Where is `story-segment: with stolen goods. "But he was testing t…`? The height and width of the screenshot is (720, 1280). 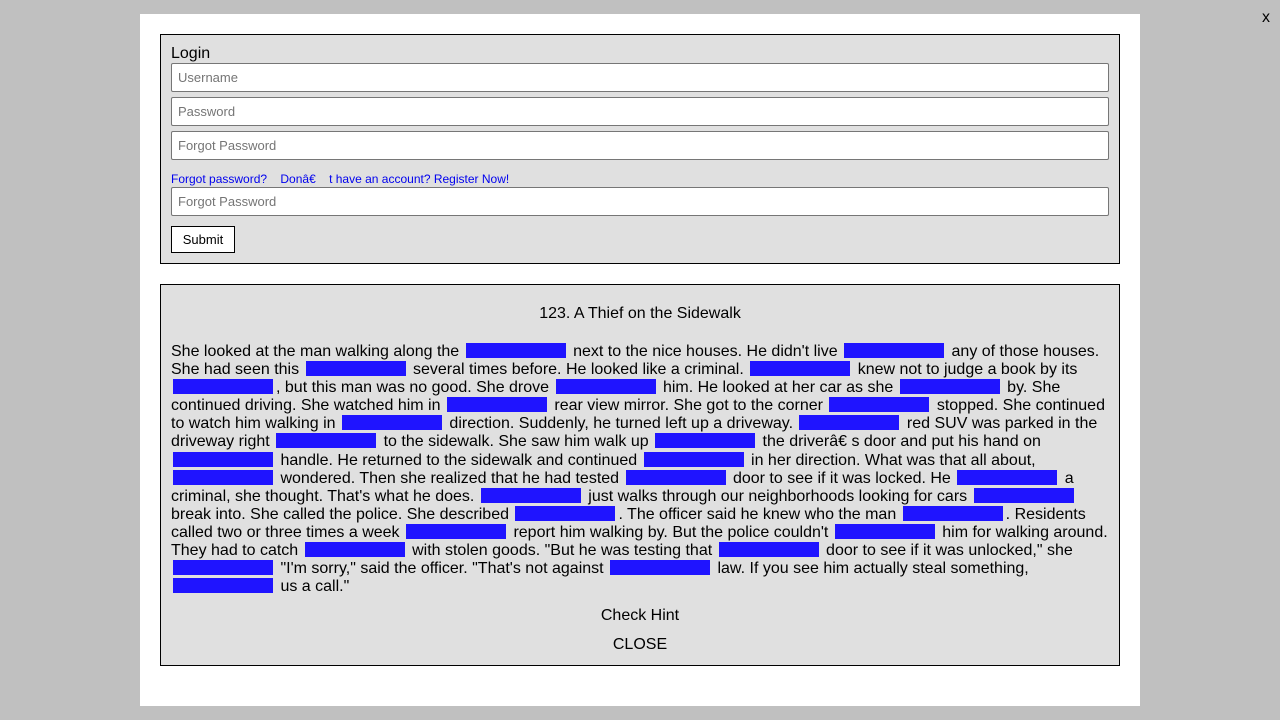 story-segment: with stolen goods. "But he was testing t… is located at coordinates (562, 551).